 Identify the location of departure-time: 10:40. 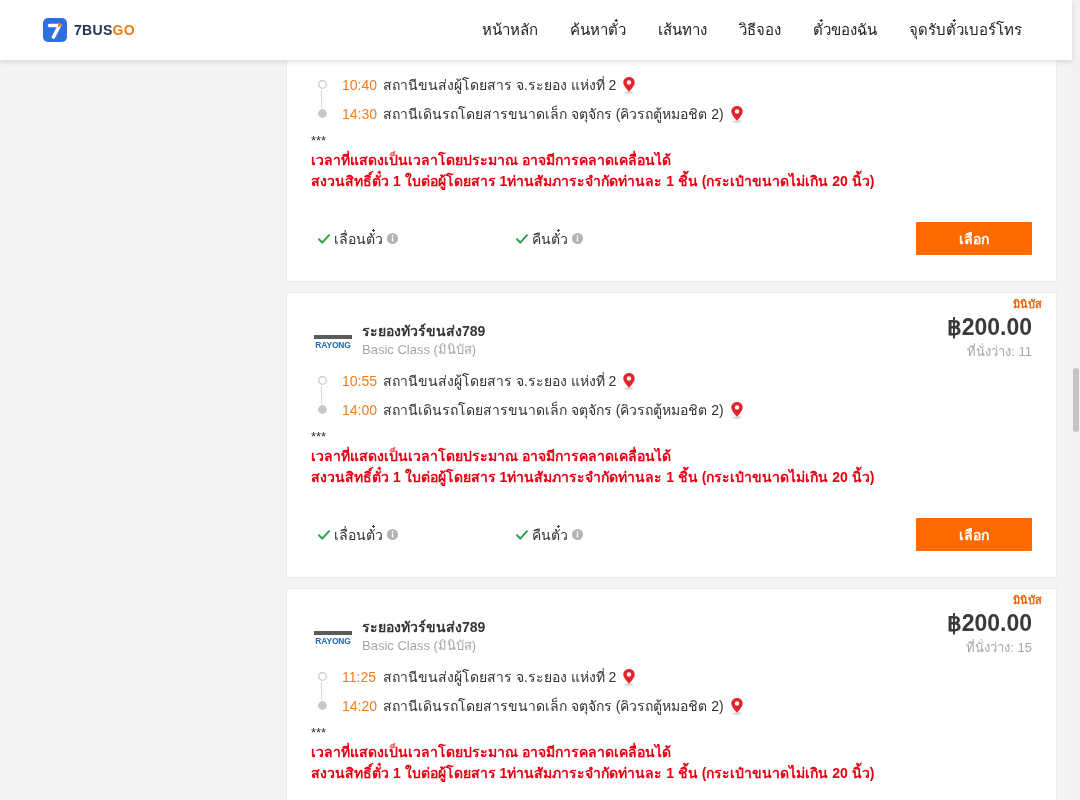
(360, 84).